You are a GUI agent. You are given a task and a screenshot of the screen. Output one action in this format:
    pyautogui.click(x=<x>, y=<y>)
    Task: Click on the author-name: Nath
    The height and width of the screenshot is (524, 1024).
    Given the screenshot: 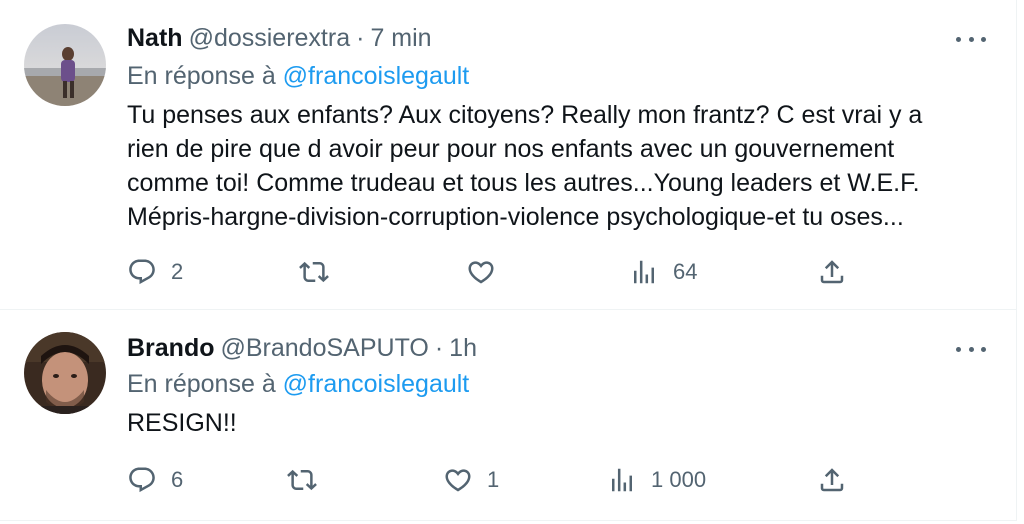 What is the action you would take?
    pyautogui.click(x=155, y=38)
    